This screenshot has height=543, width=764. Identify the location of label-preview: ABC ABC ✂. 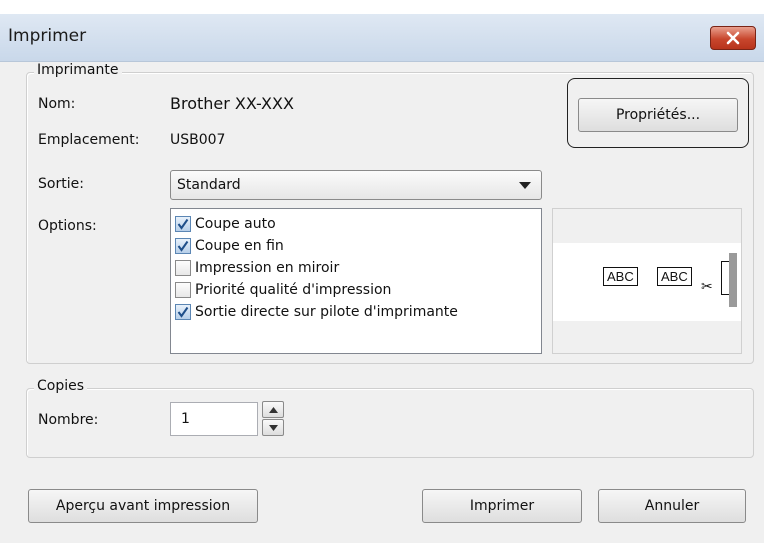
(647, 281).